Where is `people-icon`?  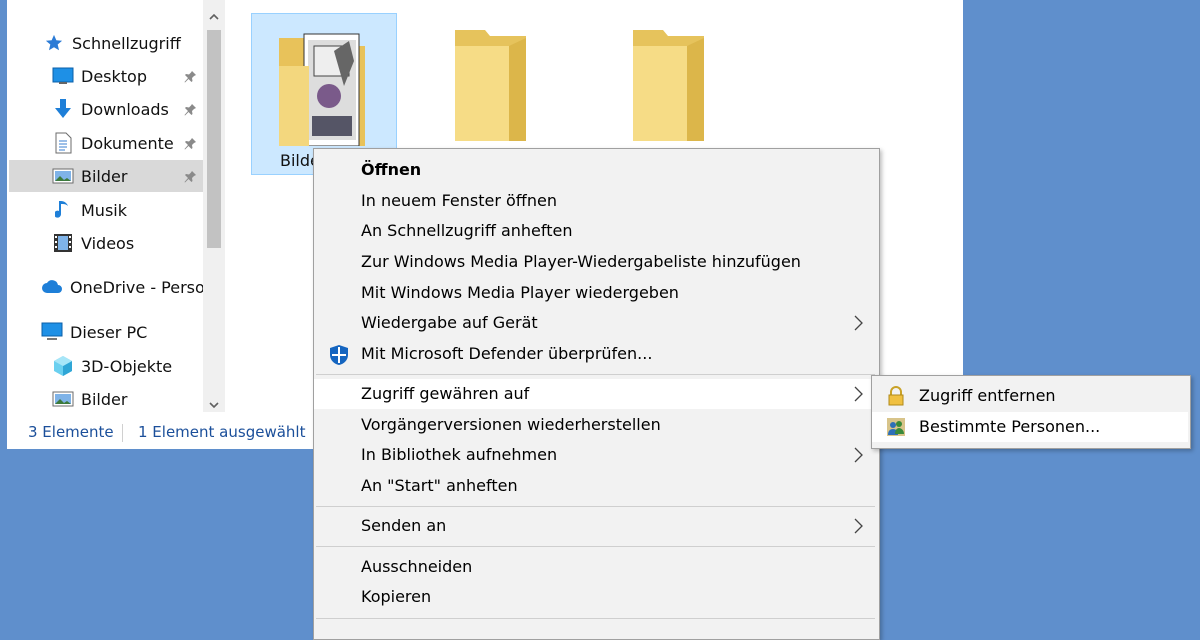
people-icon is located at coordinates (897, 428).